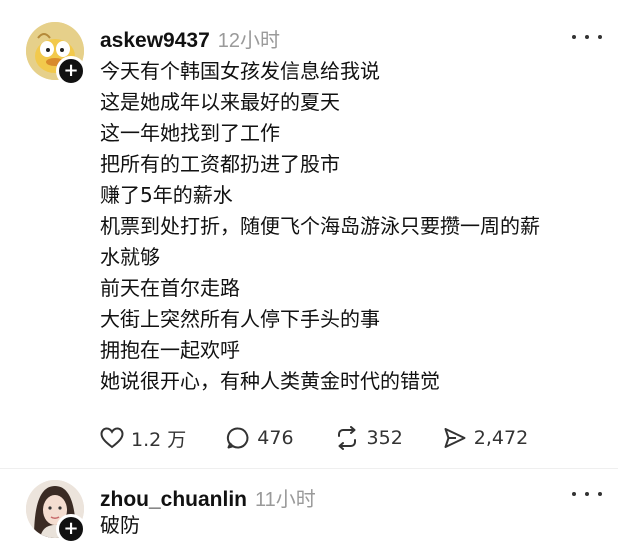  I want to click on text-line: 水就够, so click(130, 257).